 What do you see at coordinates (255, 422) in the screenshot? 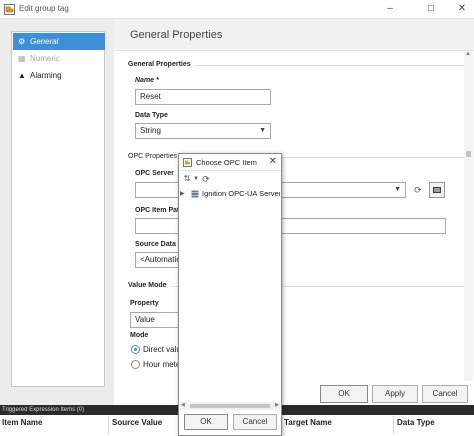
I see `dialog-cancel-button: Cancel` at bounding box center [255, 422].